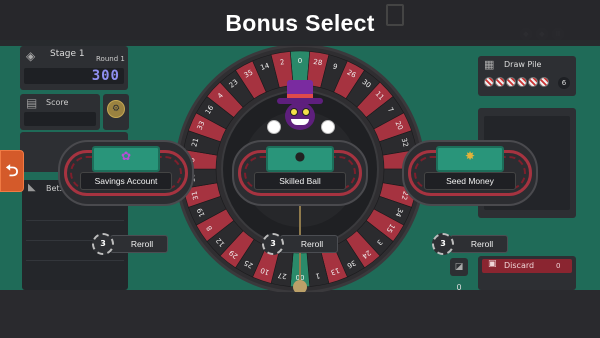  I want to click on reroll-control-3: Reroll 3, so click(470, 244).